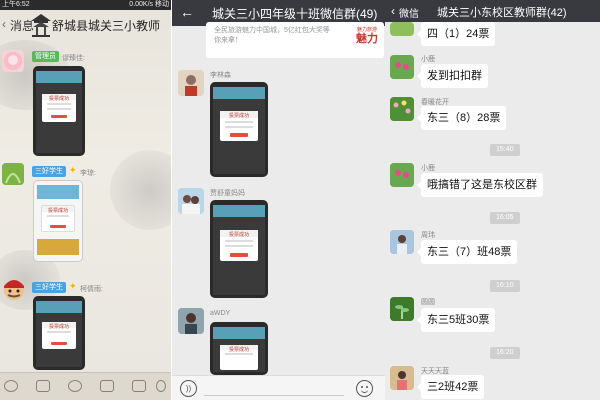 The width and height of the screenshot is (600, 400). What do you see at coordinates (86, 386) in the screenshot?
I see `input-toolbar` at bounding box center [86, 386].